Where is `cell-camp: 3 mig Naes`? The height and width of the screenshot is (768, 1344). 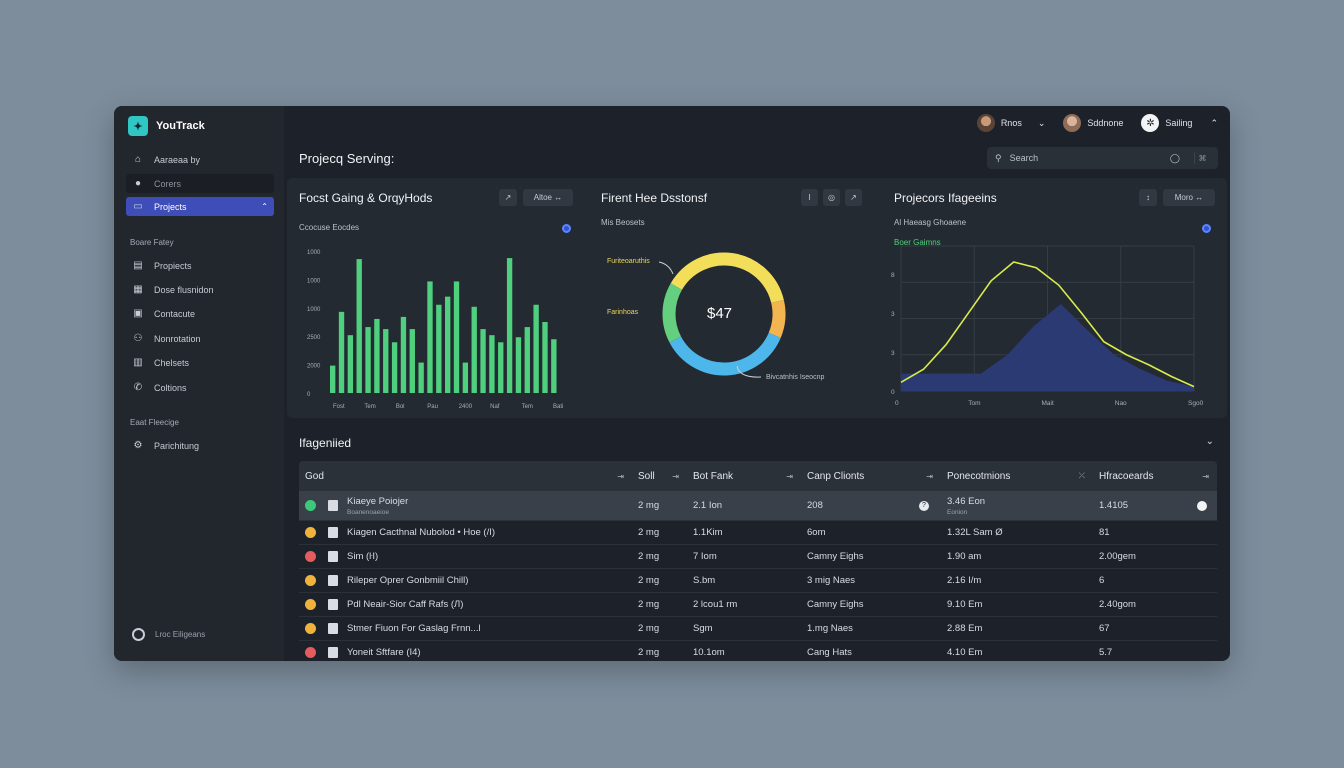 cell-camp: 3 mig Naes is located at coordinates (871, 580).